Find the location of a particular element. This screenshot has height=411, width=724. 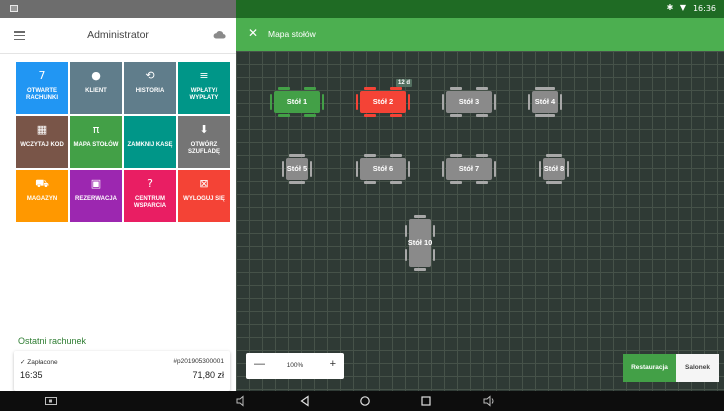

table-label: Stół 2 is located at coordinates (383, 101).